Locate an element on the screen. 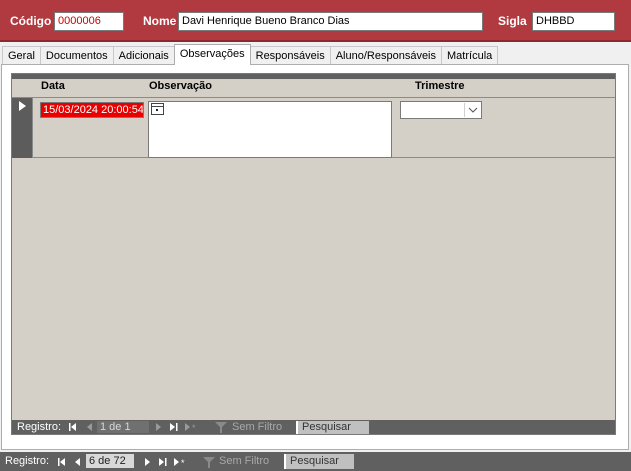 Image resolution: width=631 pixels, height=471 pixels. mainnav-search-input: Pesquisar is located at coordinates (319, 461).